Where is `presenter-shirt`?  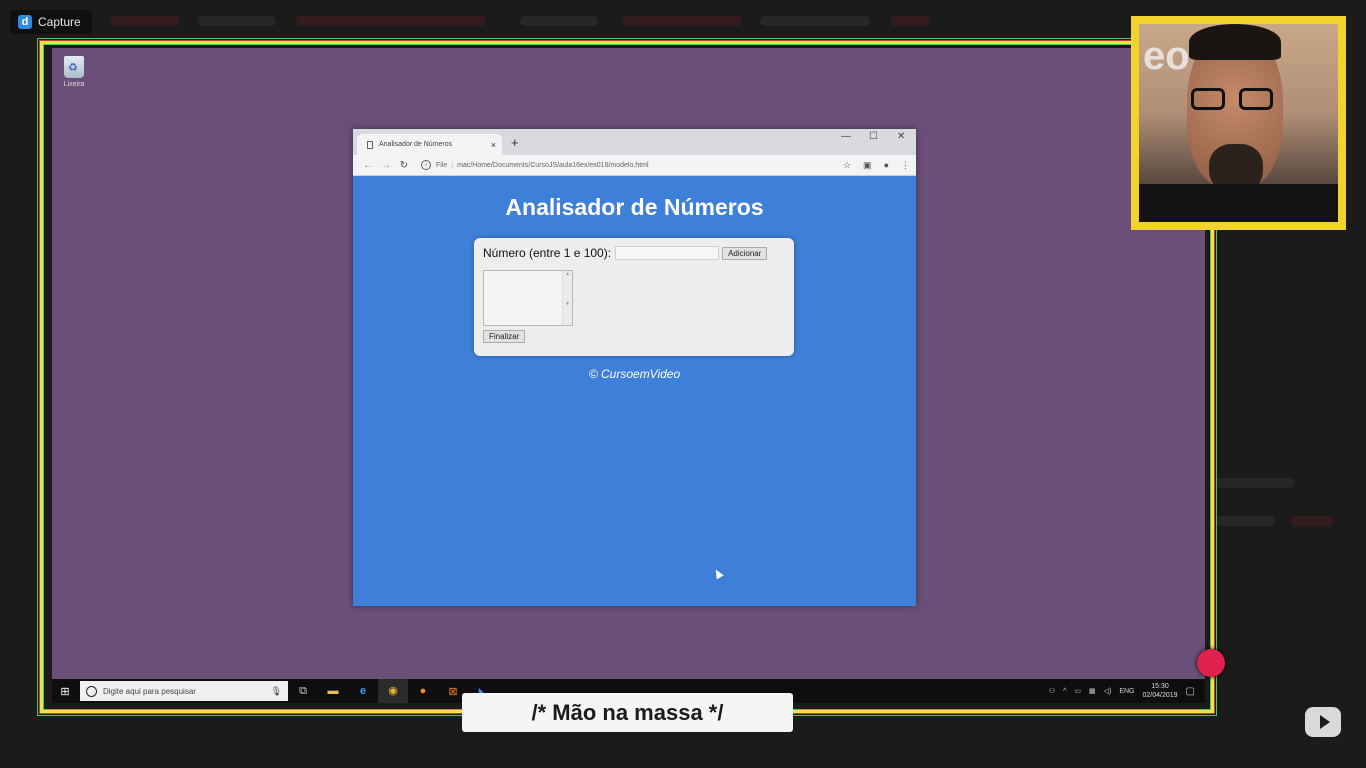 presenter-shirt is located at coordinates (1238, 203).